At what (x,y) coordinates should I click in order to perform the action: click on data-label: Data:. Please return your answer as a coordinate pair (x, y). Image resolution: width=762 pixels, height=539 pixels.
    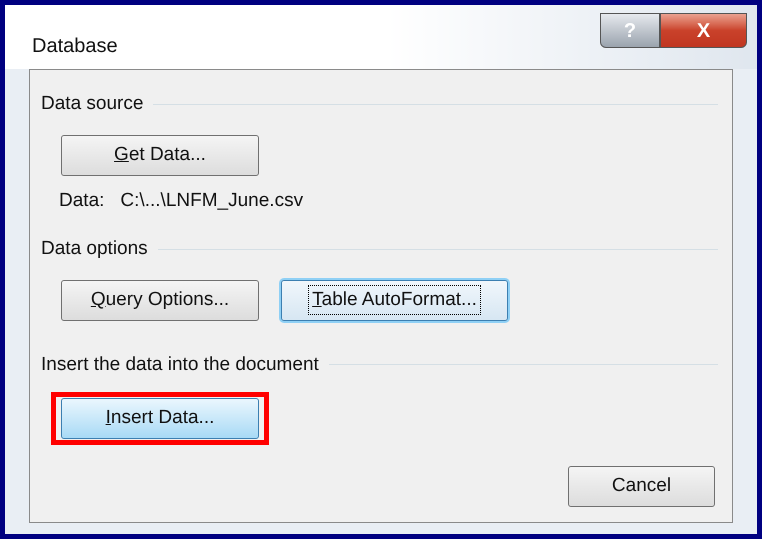
    Looking at the image, I should click on (81, 200).